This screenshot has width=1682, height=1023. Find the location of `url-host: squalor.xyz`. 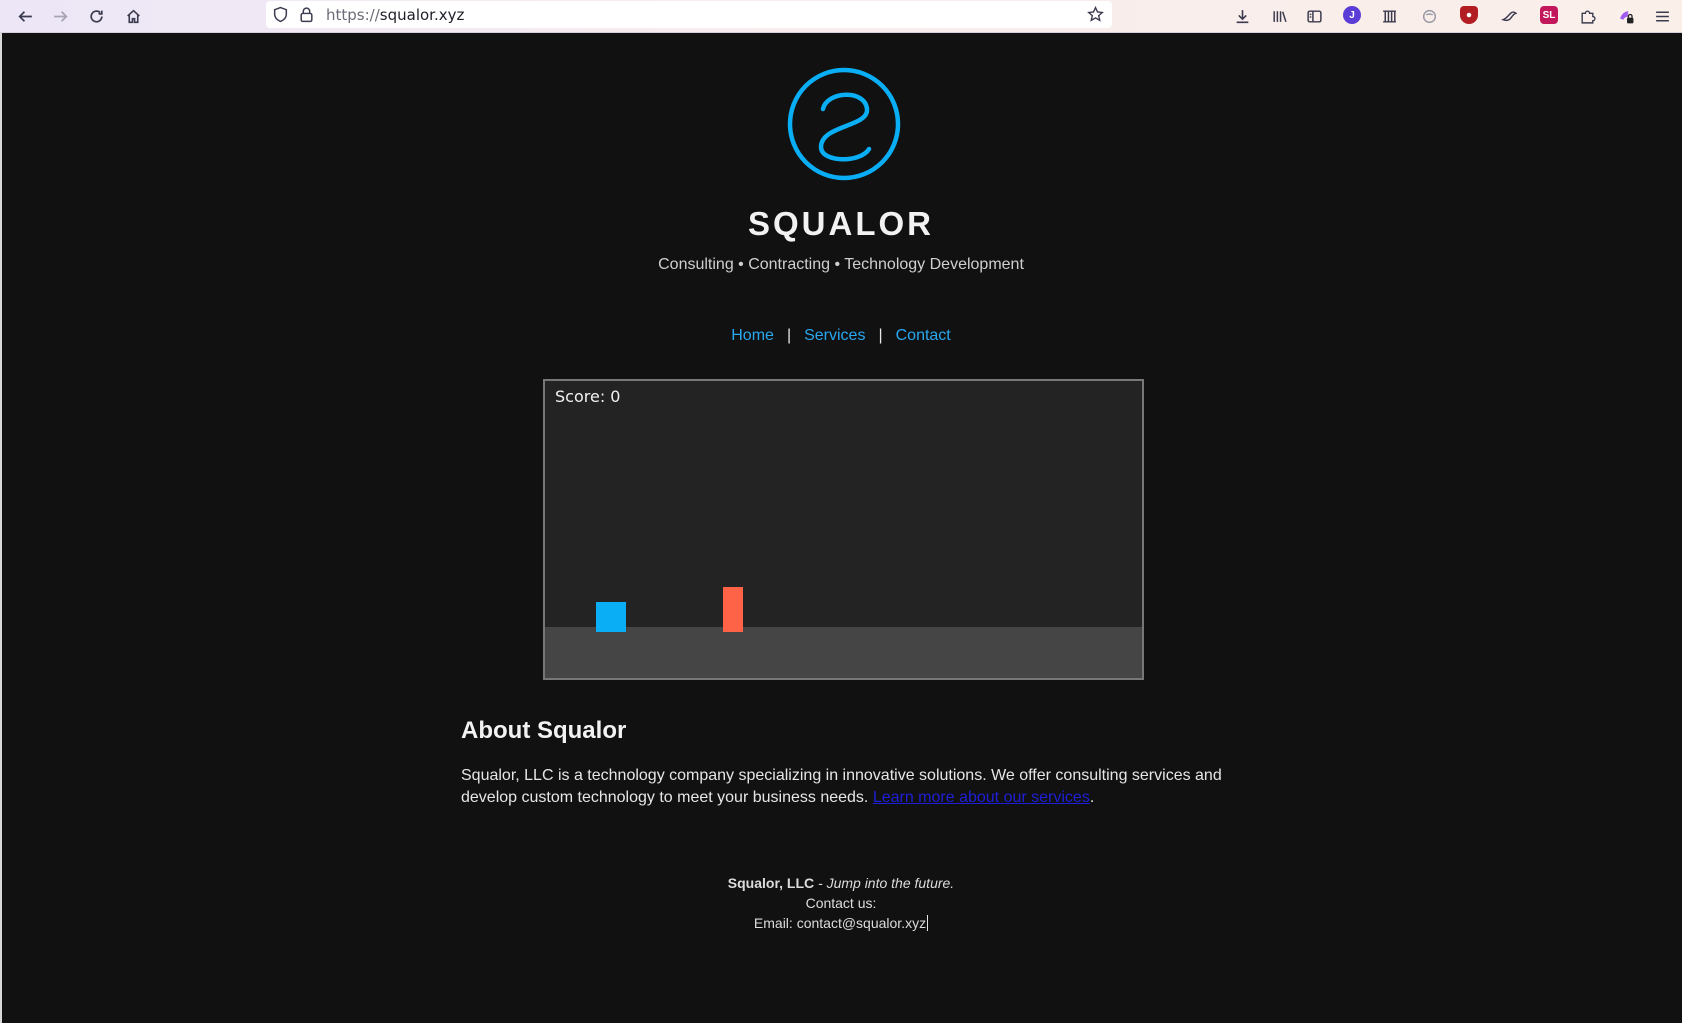

url-host: squalor.xyz is located at coordinates (422, 15).